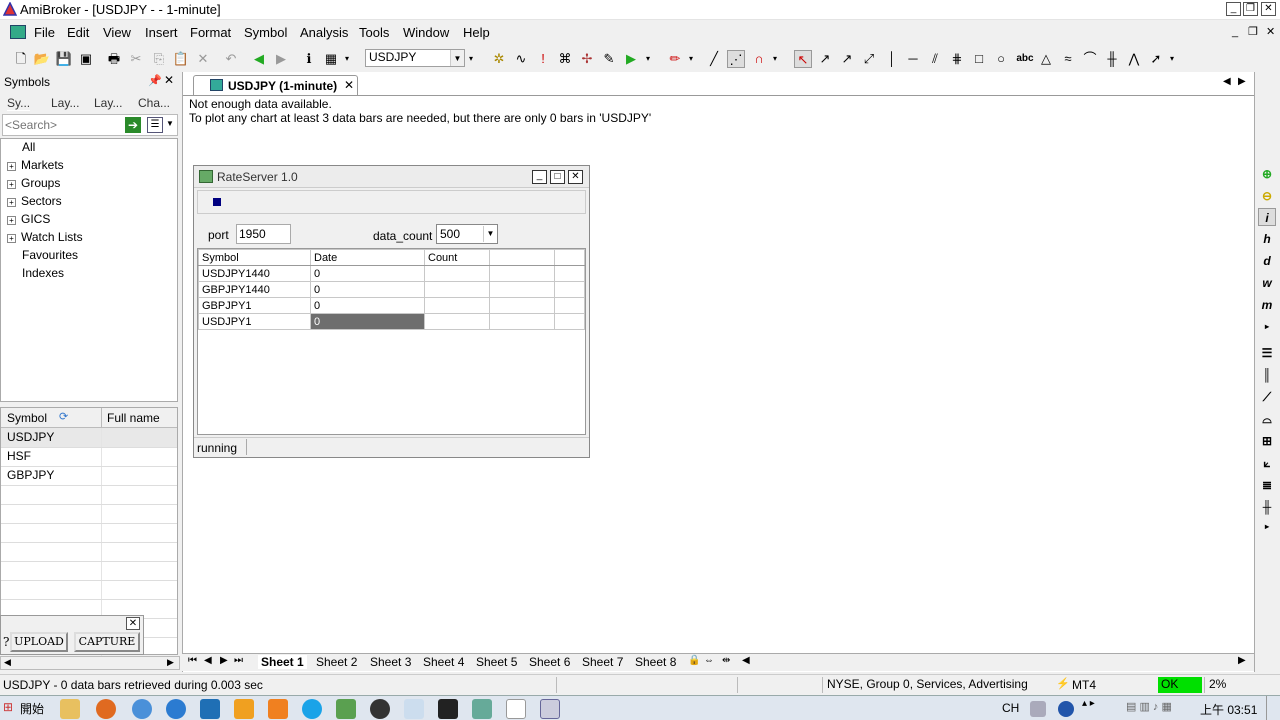 The image size is (1280, 720). Describe the element at coordinates (557, 177) in the screenshot. I see `maximize-button: □` at that location.